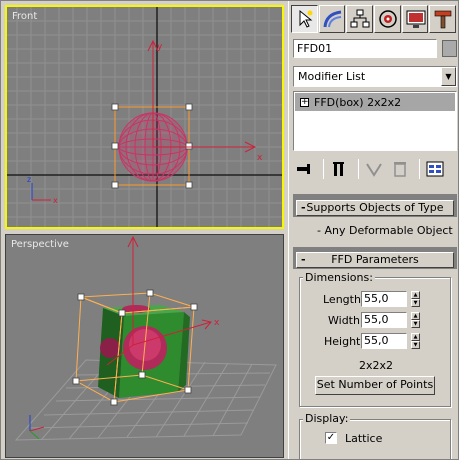  Describe the element at coordinates (40, 244) in the screenshot. I see `perspective-viewport-label: Perspective` at that location.